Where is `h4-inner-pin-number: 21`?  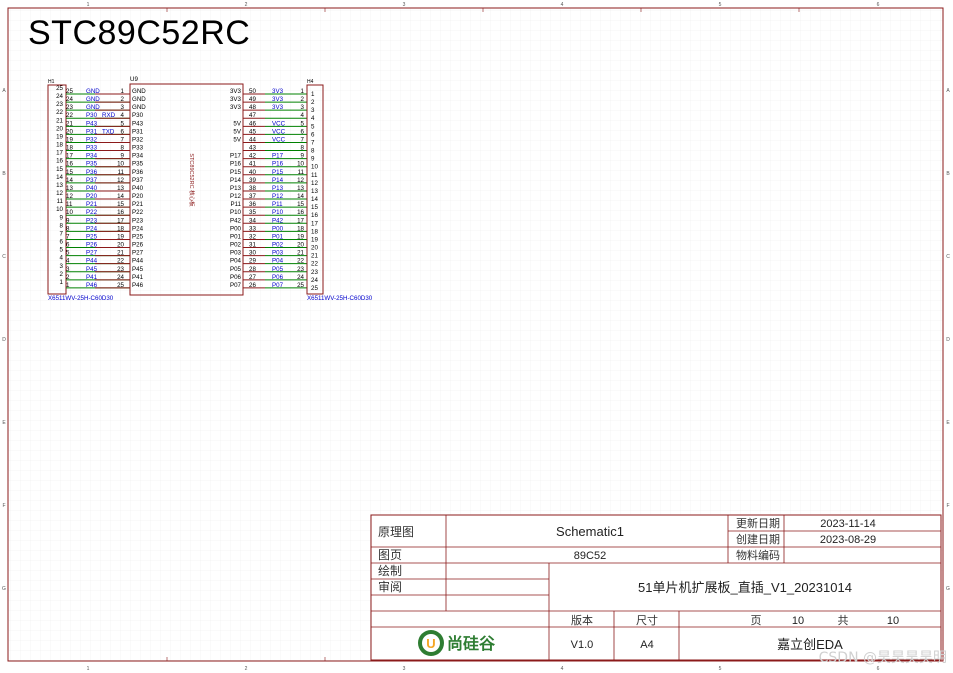 h4-inner-pin-number: 21 is located at coordinates (300, 253).